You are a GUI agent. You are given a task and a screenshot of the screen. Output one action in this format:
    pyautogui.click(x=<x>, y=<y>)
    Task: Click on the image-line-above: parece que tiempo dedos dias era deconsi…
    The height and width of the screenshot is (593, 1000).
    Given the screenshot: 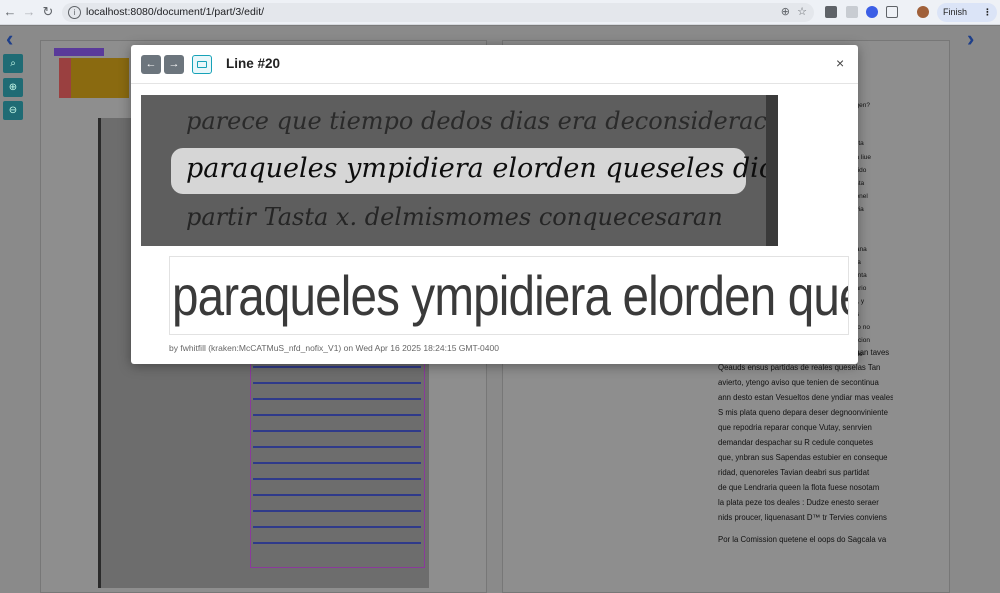 What is the action you would take?
    pyautogui.click(x=482, y=121)
    